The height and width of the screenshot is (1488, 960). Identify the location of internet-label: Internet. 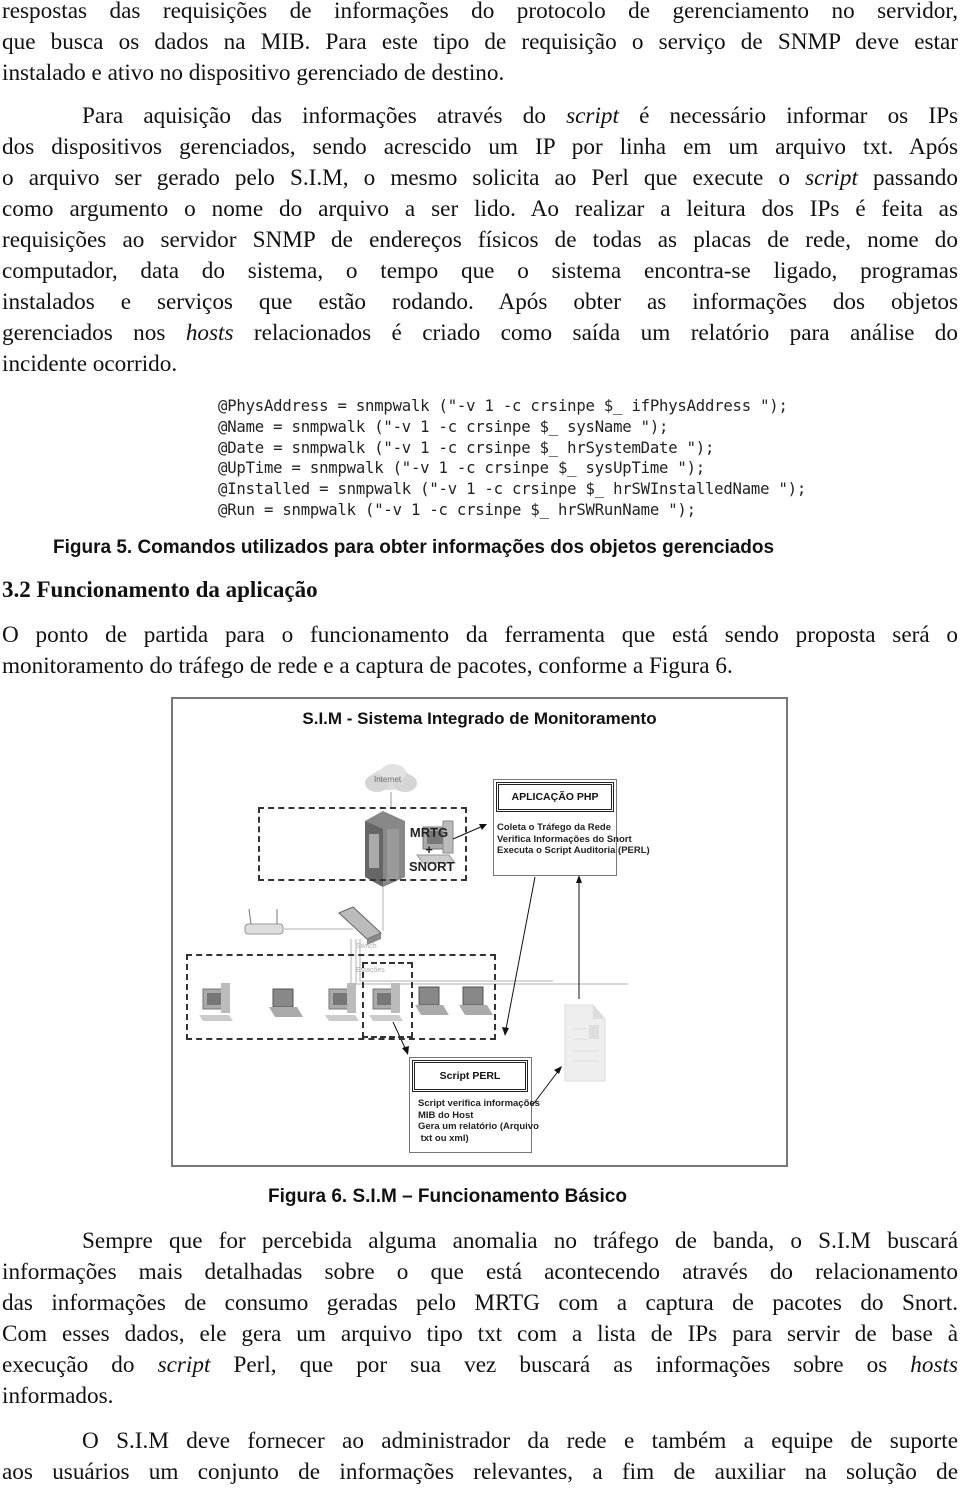
(388, 779).